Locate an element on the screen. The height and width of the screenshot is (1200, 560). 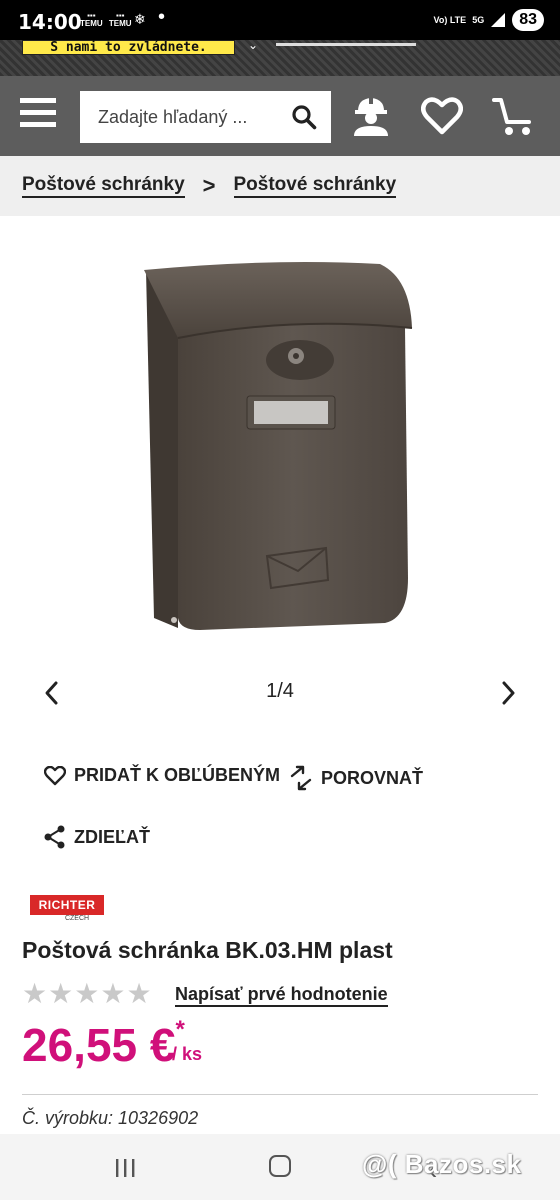
divider is located at coordinates (280, 1094).